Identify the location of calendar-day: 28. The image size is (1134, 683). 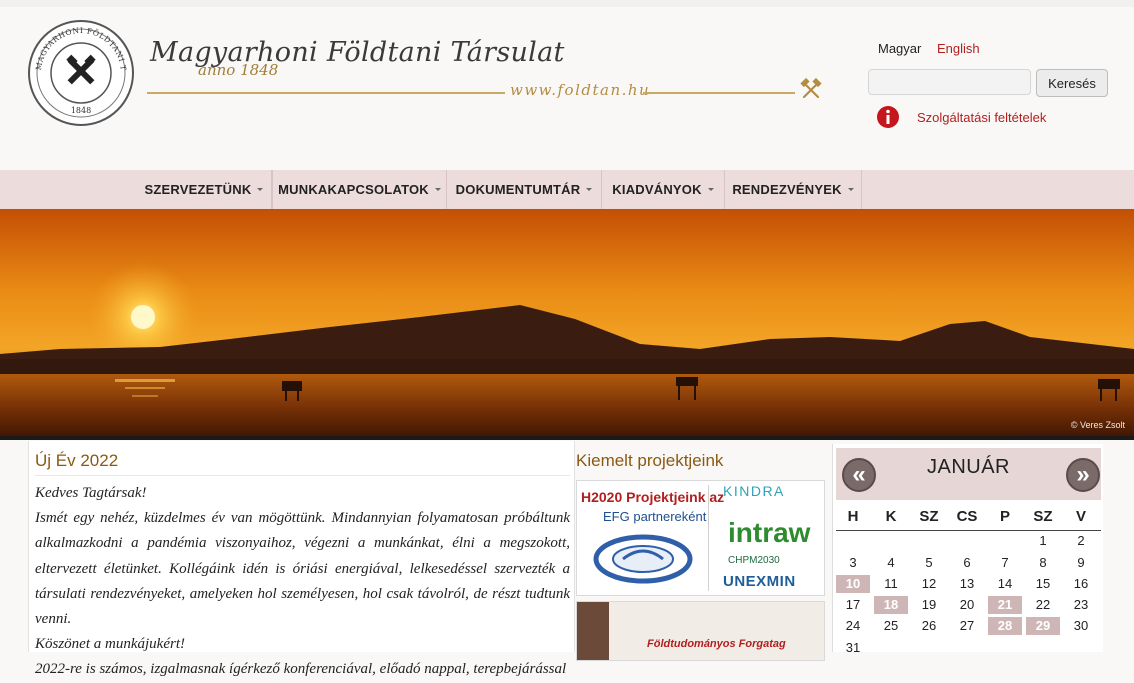
(1005, 626).